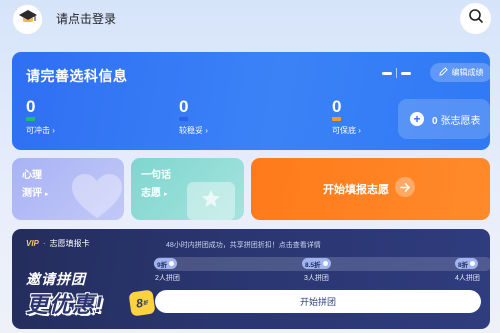 The height and width of the screenshot is (333, 500). I want to click on promo-line1: 邀请拼团, so click(56, 279).